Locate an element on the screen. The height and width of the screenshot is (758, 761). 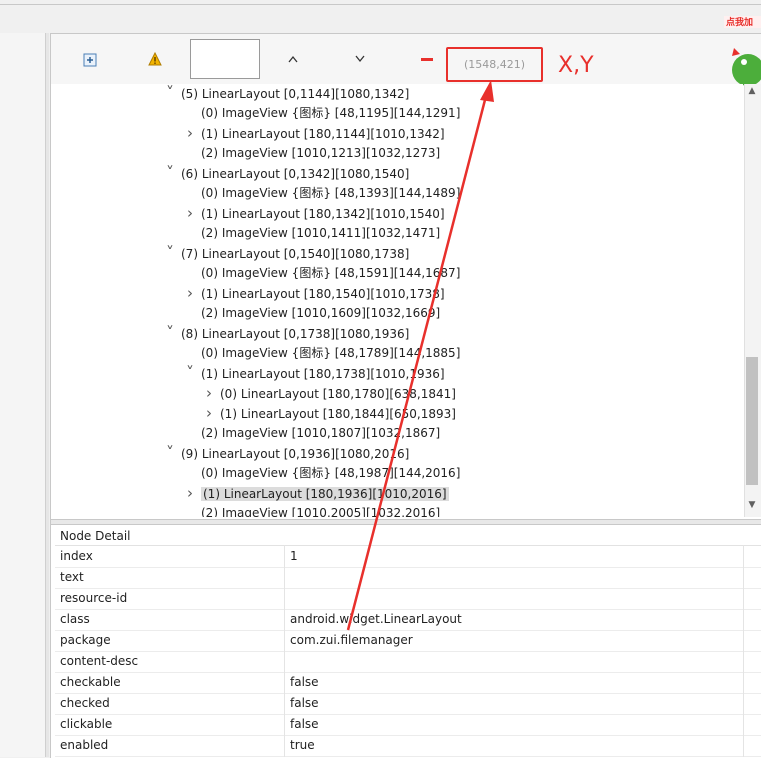
tree-node: › (1) LinearLayout [180,1144][1010,1342] is located at coordinates (314, 133).